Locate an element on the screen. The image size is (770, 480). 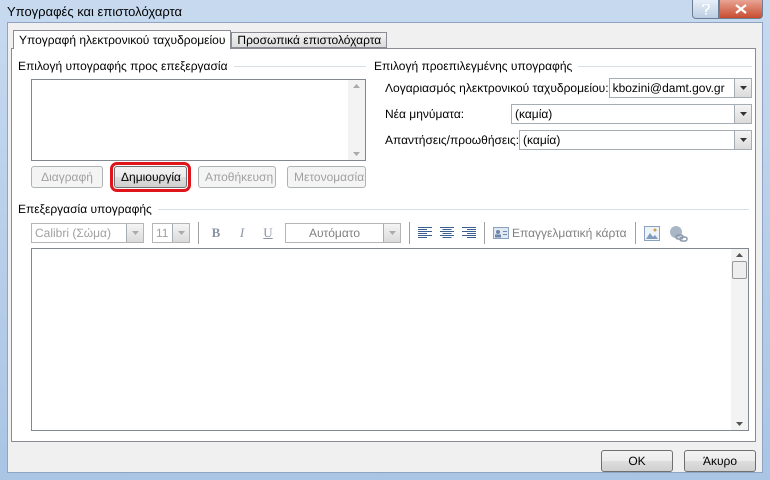
cancel-button: Άκυρο is located at coordinates (720, 461).